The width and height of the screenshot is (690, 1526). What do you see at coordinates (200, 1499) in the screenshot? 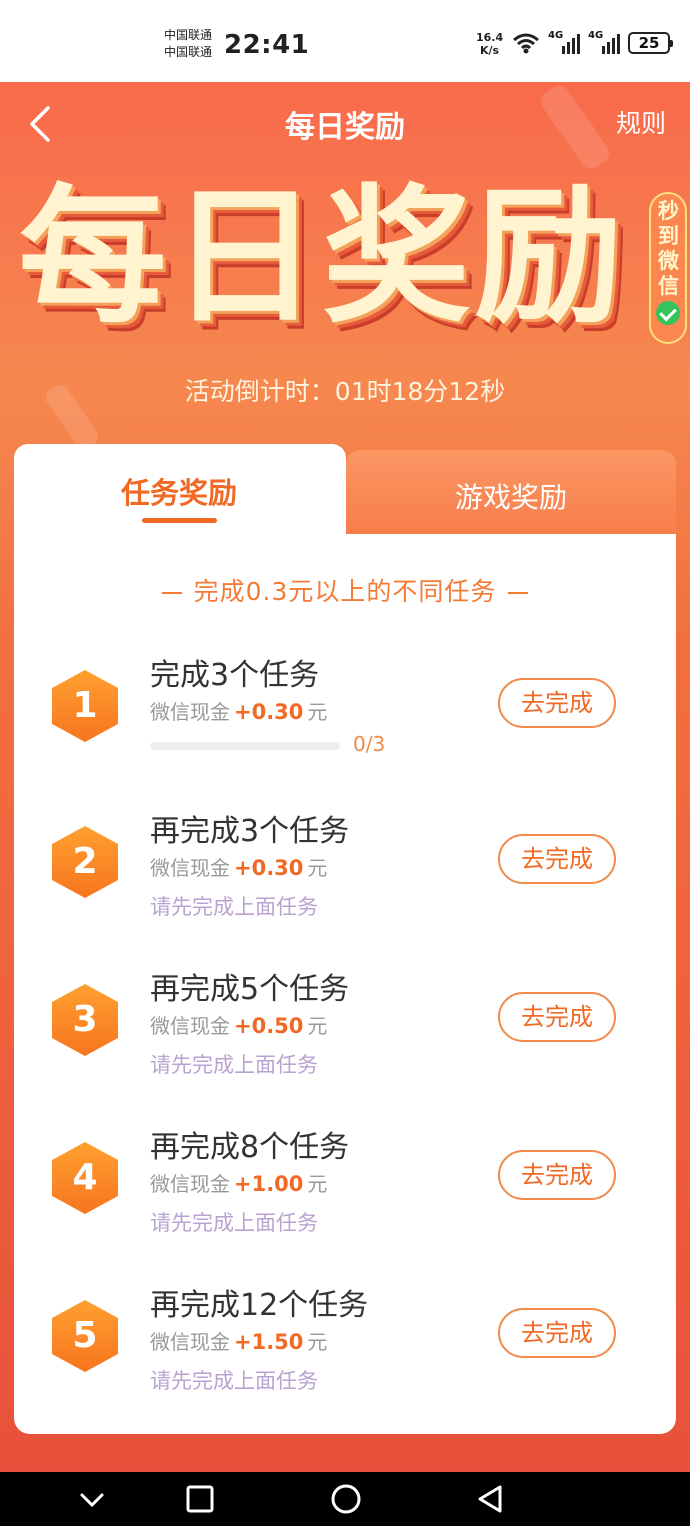
I see `recent-apps-square-icon` at bounding box center [200, 1499].